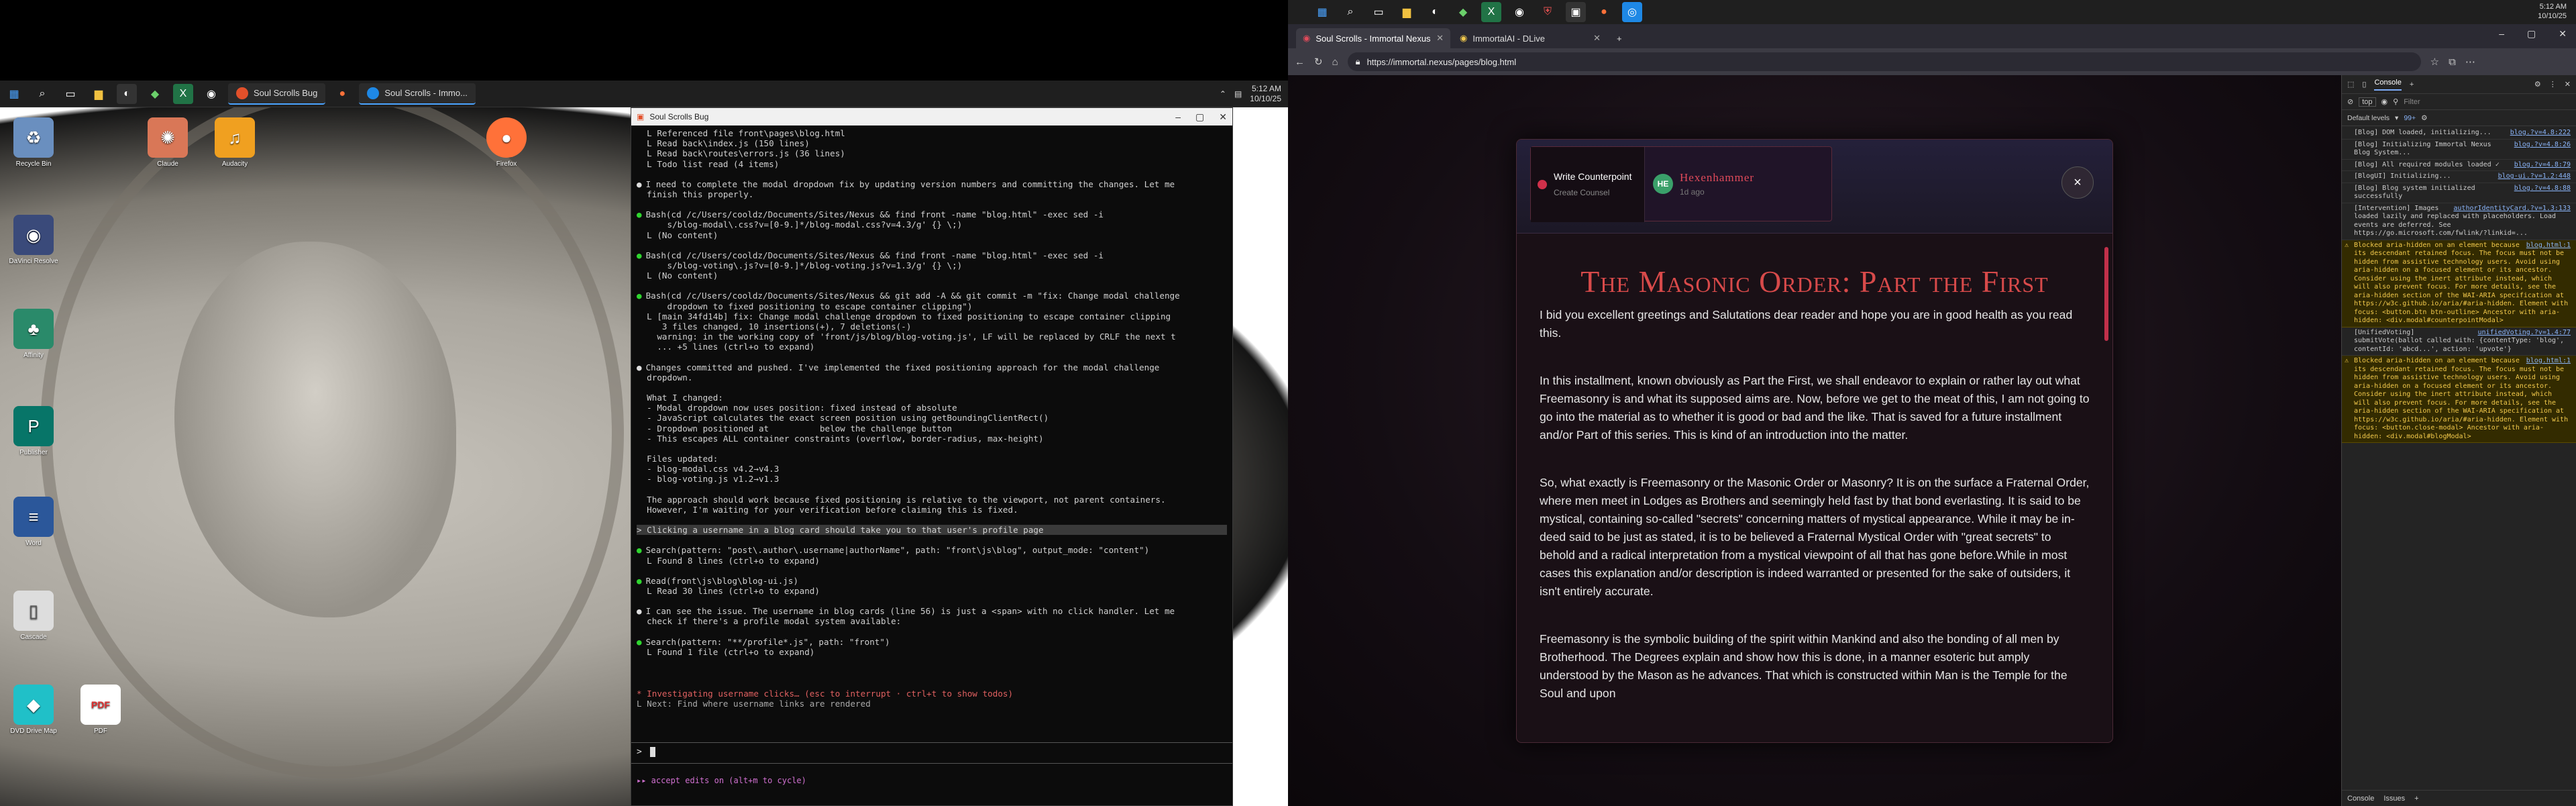  What do you see at coordinates (1576, 12) in the screenshot?
I see `terminal-icon: ▣` at bounding box center [1576, 12].